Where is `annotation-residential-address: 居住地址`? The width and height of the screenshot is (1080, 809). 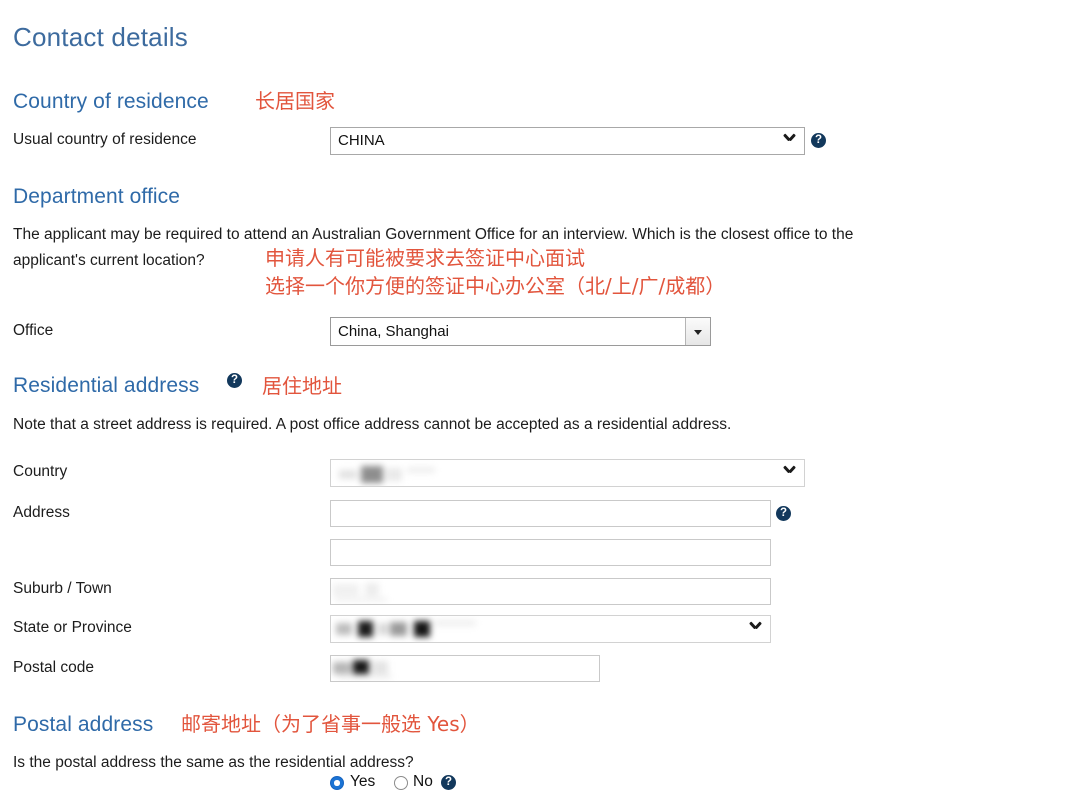
annotation-residential-address: 居住地址 is located at coordinates (302, 386).